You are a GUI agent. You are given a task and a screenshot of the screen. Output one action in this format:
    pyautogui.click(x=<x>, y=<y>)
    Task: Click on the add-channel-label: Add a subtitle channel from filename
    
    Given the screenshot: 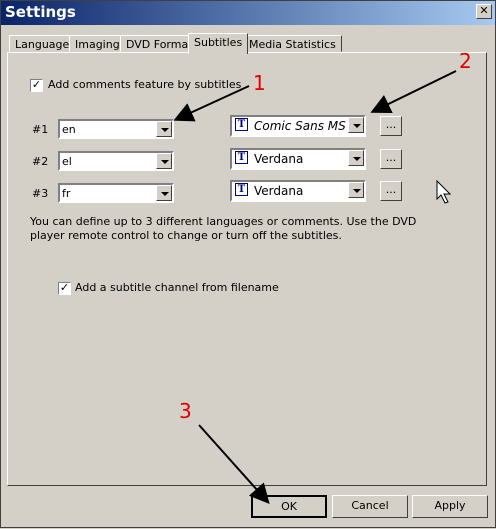 What is the action you would take?
    pyautogui.click(x=177, y=287)
    